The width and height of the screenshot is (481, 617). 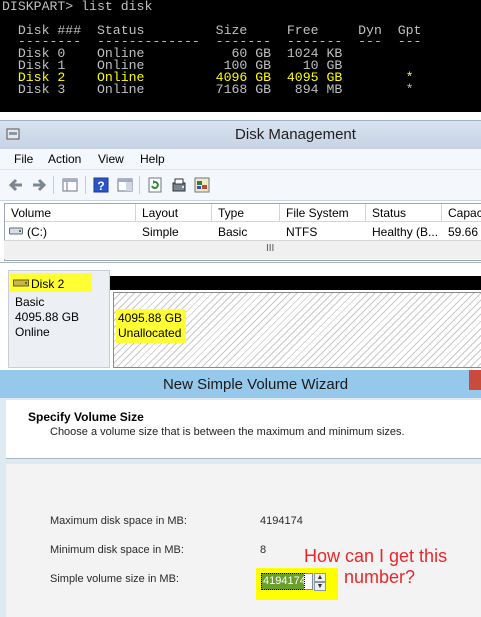 What do you see at coordinates (125, 185) in the screenshot?
I see `properties-pane-icon` at bounding box center [125, 185].